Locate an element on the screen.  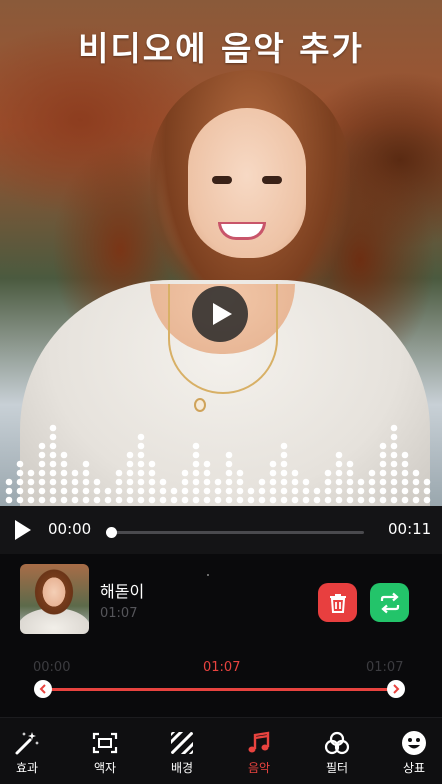
tab-label: 배경 is located at coordinates (182, 768).